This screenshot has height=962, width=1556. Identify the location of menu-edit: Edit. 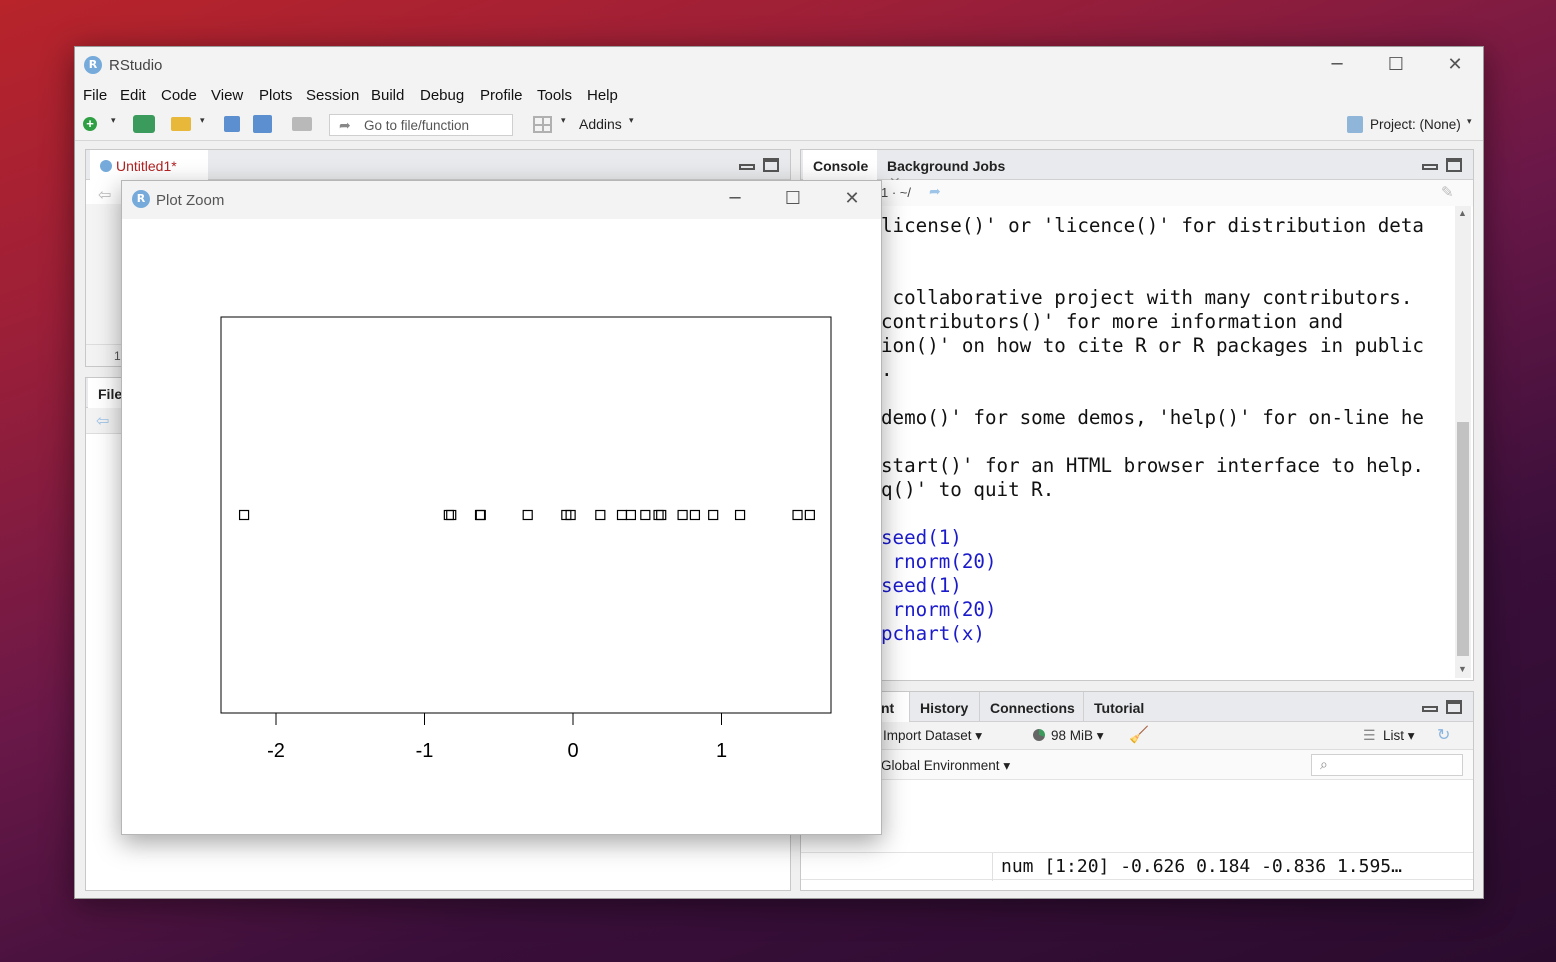
(133, 95).